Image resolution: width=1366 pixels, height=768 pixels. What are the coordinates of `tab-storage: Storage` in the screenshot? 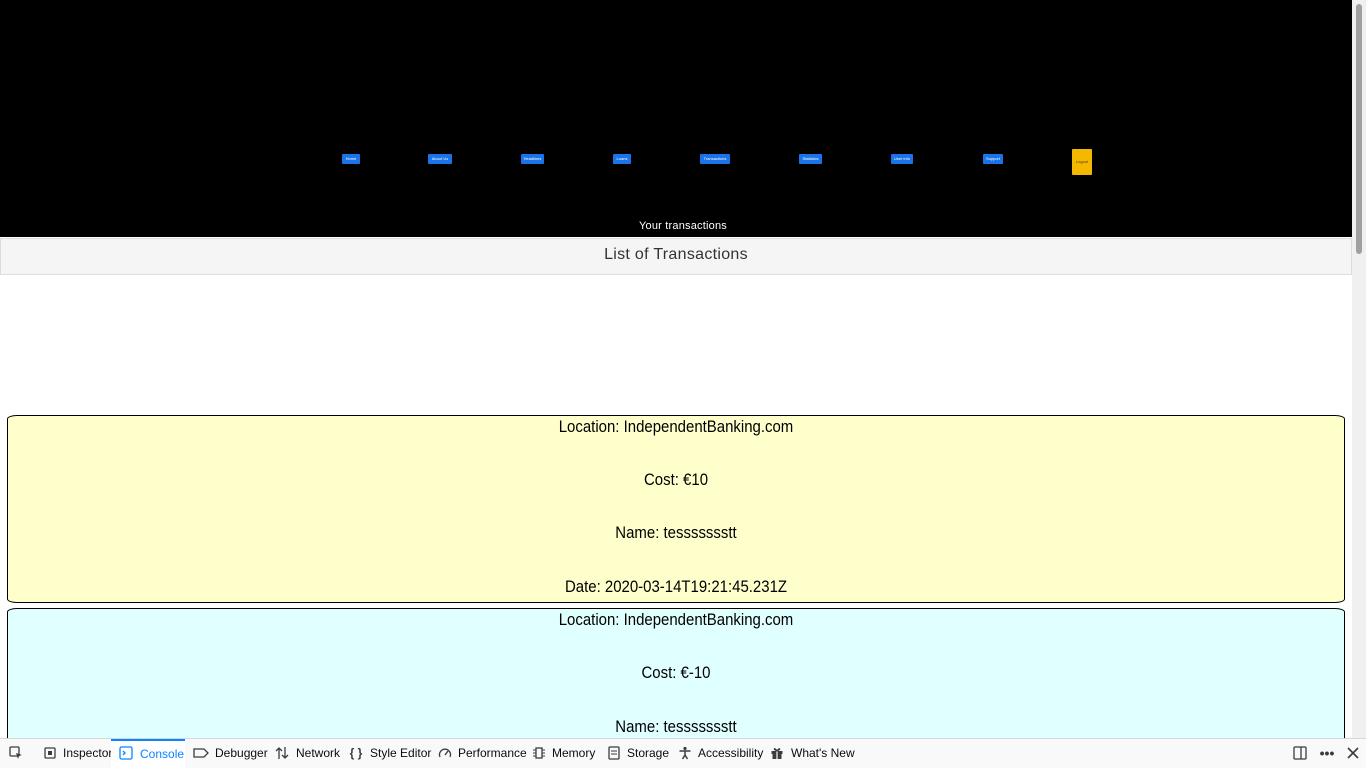 It's located at (638, 753).